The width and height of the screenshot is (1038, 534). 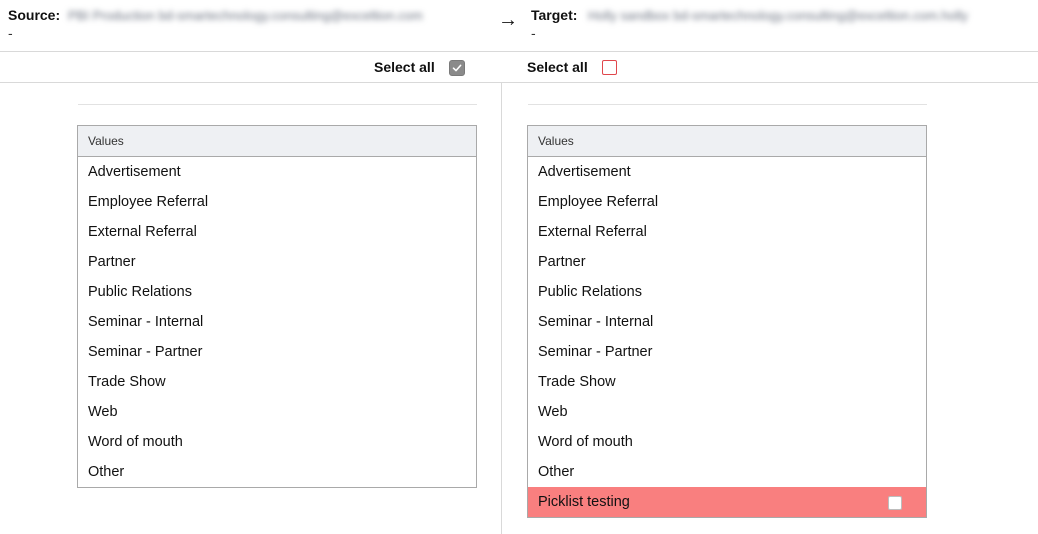 What do you see at coordinates (404, 67) in the screenshot?
I see `source-select-all-label: Select all` at bounding box center [404, 67].